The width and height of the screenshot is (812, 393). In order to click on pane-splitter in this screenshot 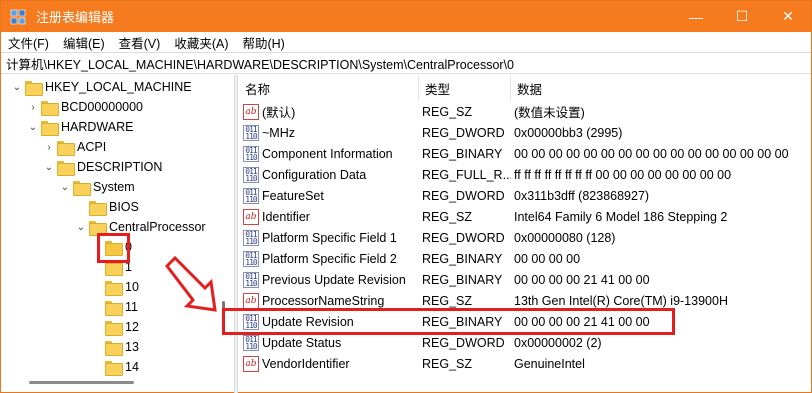, I will do `click(236, 234)`.